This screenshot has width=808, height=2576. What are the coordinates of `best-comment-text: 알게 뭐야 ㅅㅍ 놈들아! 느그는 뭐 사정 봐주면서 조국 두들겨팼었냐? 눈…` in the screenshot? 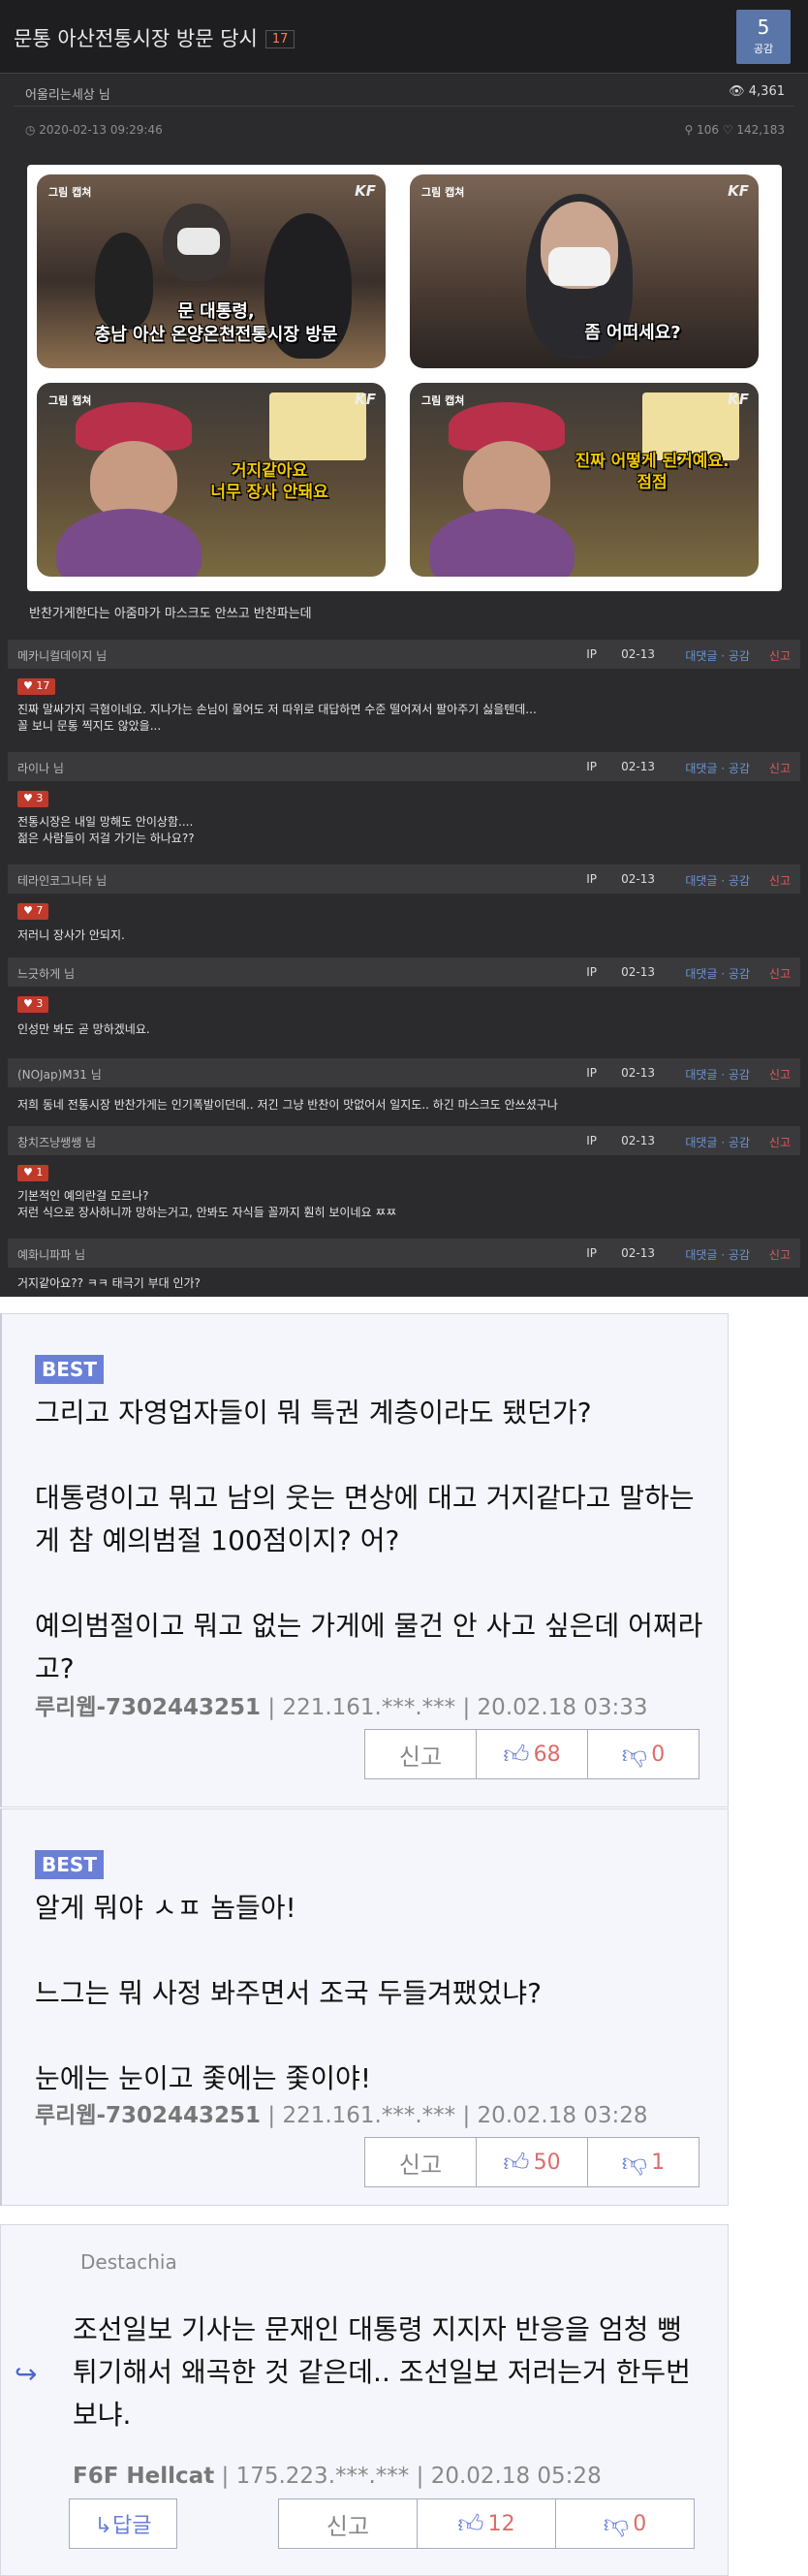 It's located at (289, 1993).